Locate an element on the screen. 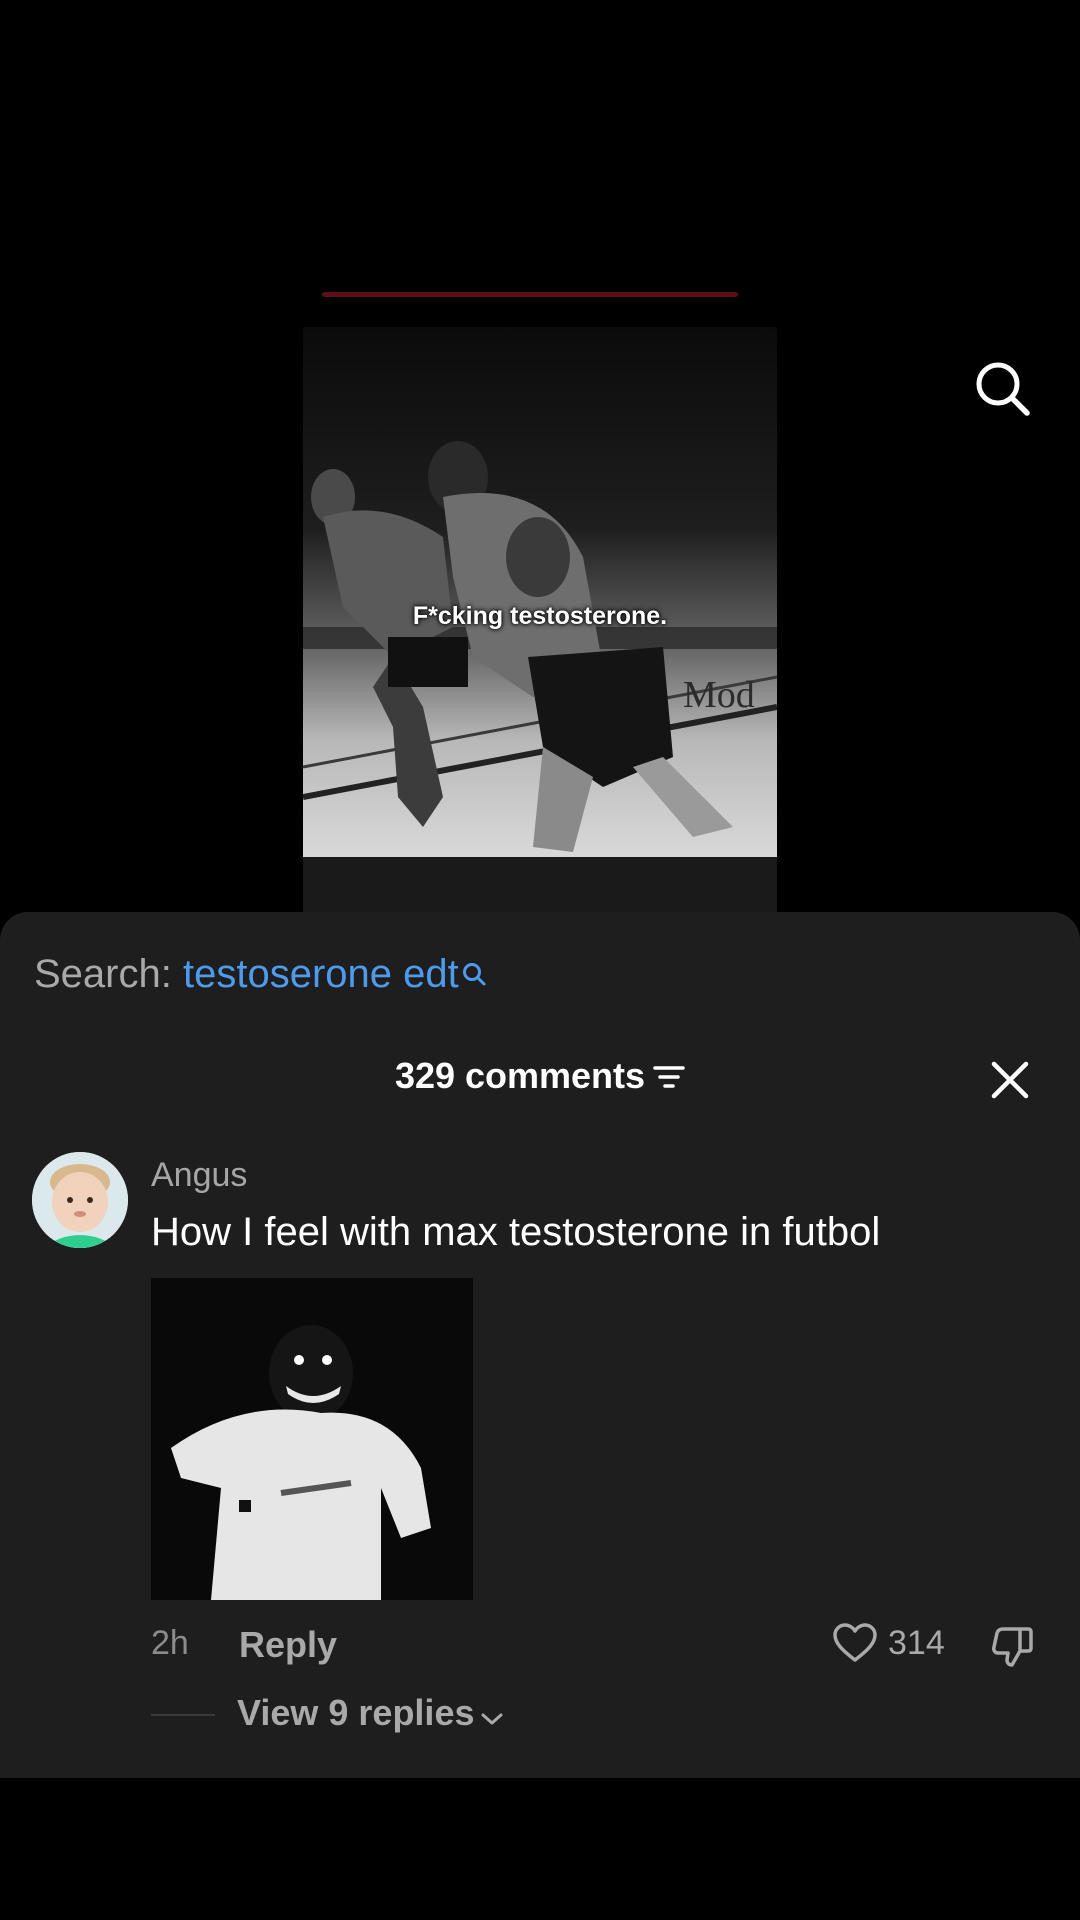 This screenshot has height=1920, width=1080. search-term-link: testoserone edt is located at coordinates (321, 974).